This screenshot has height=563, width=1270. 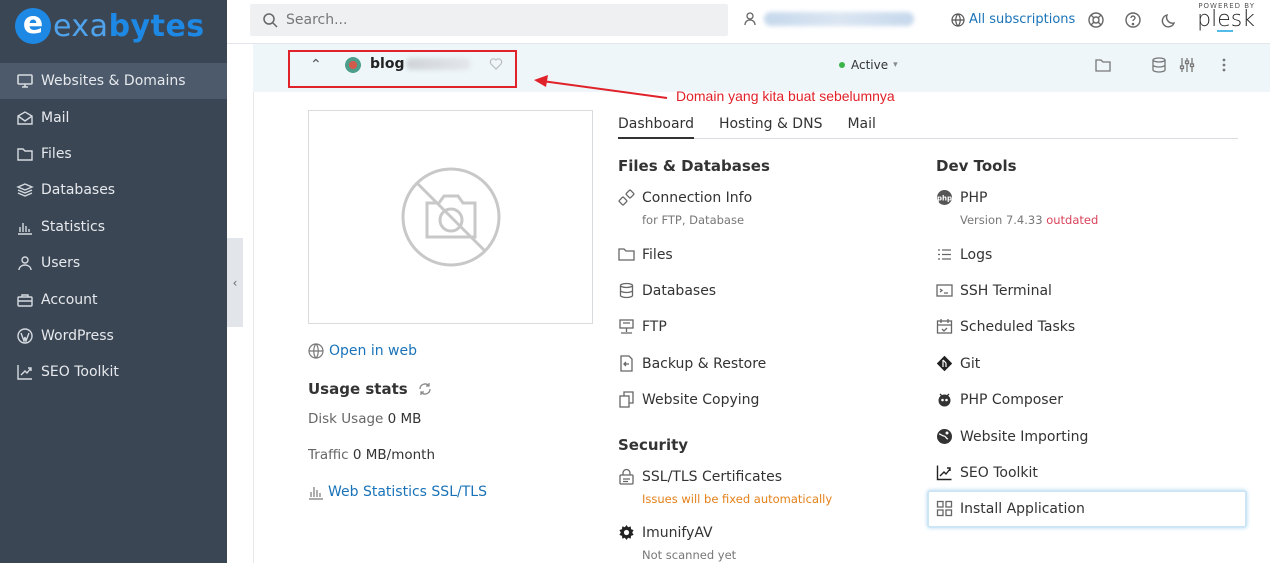 I want to click on sidebar-item-label: Databases, so click(x=78, y=190).